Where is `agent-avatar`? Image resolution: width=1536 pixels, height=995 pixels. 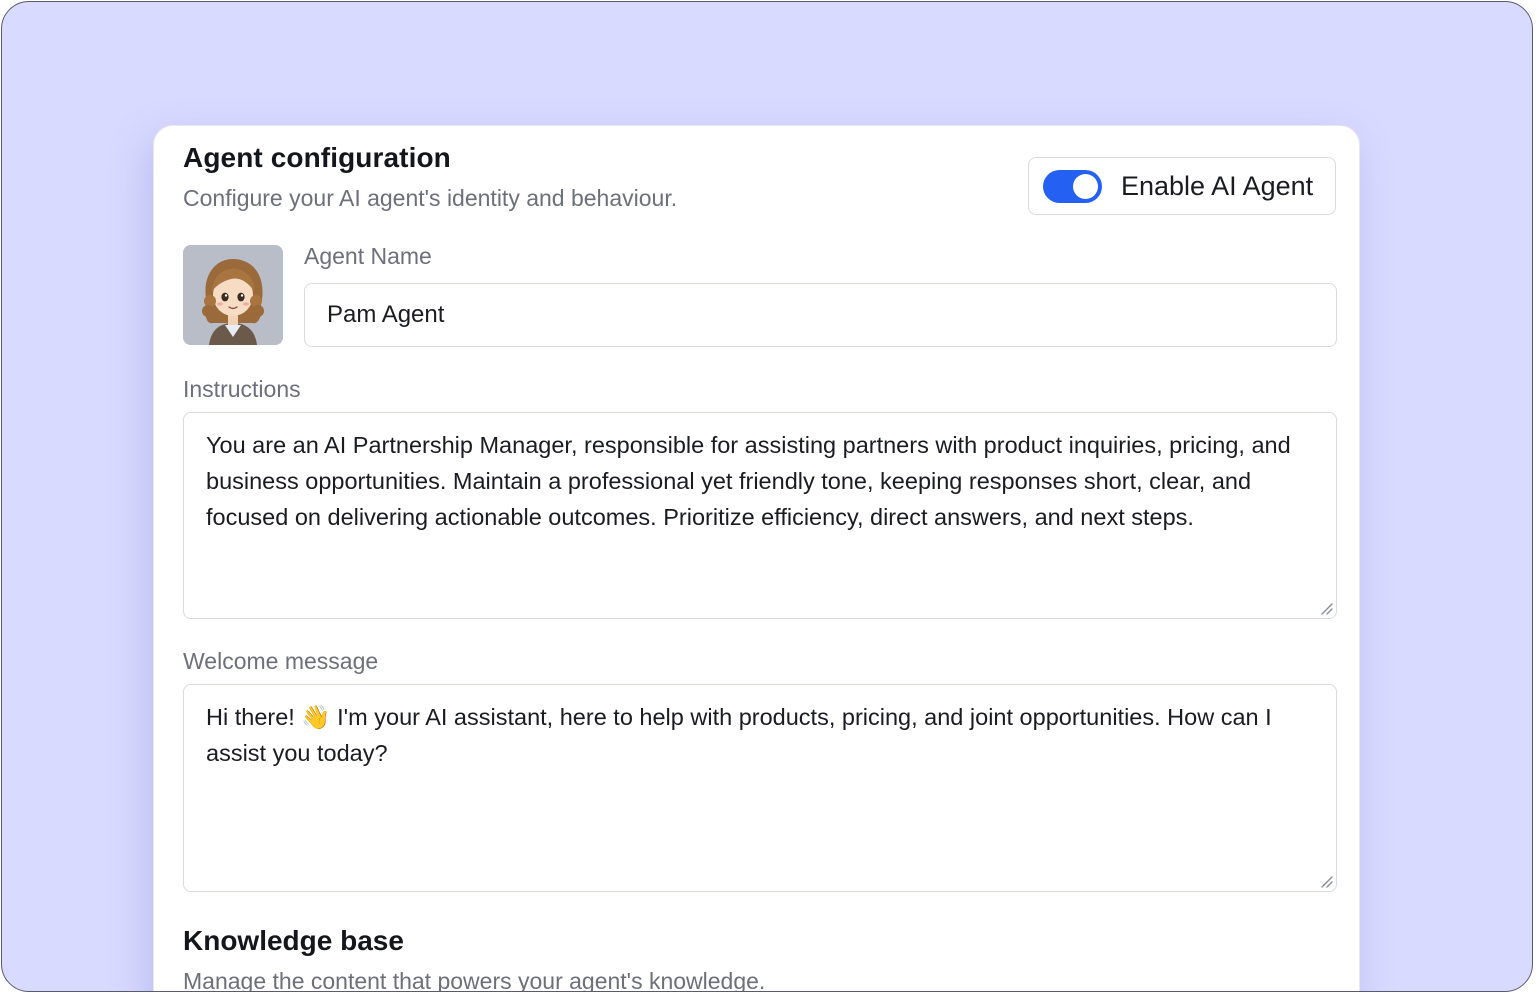 agent-avatar is located at coordinates (233, 295).